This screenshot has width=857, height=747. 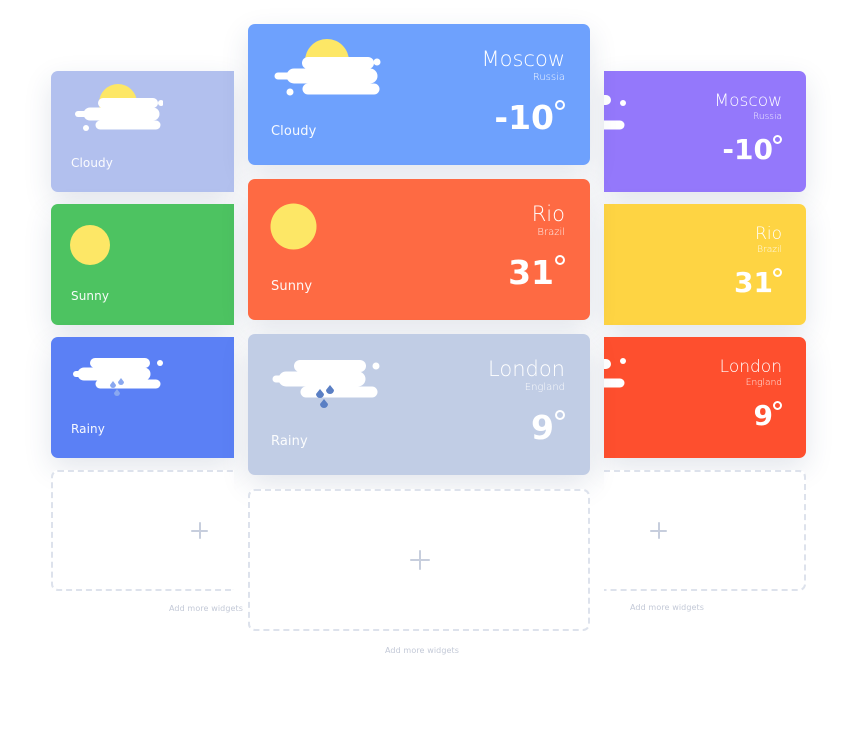 What do you see at coordinates (705, 131) in the screenshot?
I see `weather-card-moscow: Moscow Russia -10` at bounding box center [705, 131].